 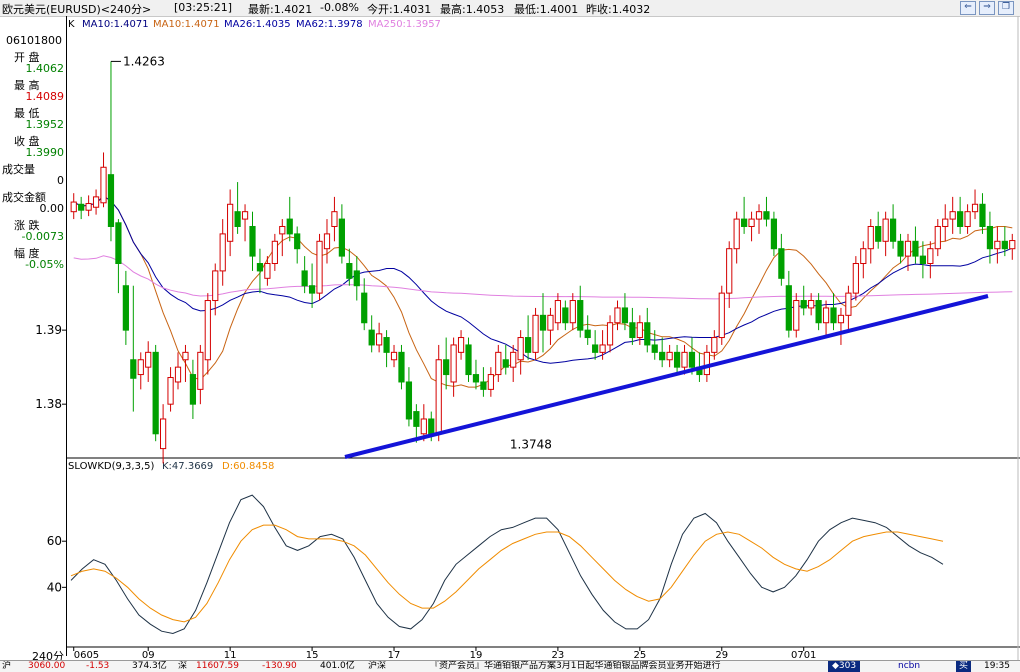 I want to click on price-tick-label: 1.38, so click(x=48, y=404).